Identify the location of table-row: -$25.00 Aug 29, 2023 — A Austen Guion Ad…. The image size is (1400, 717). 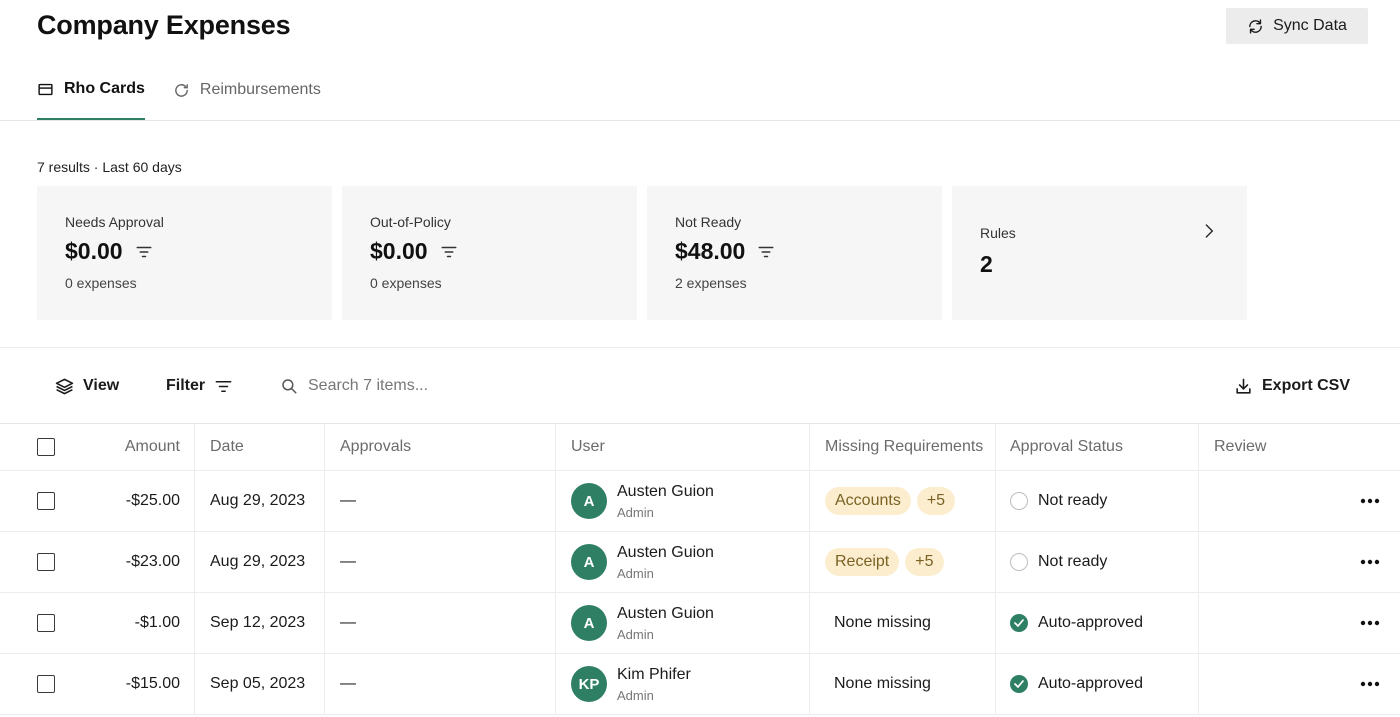
(700, 501).